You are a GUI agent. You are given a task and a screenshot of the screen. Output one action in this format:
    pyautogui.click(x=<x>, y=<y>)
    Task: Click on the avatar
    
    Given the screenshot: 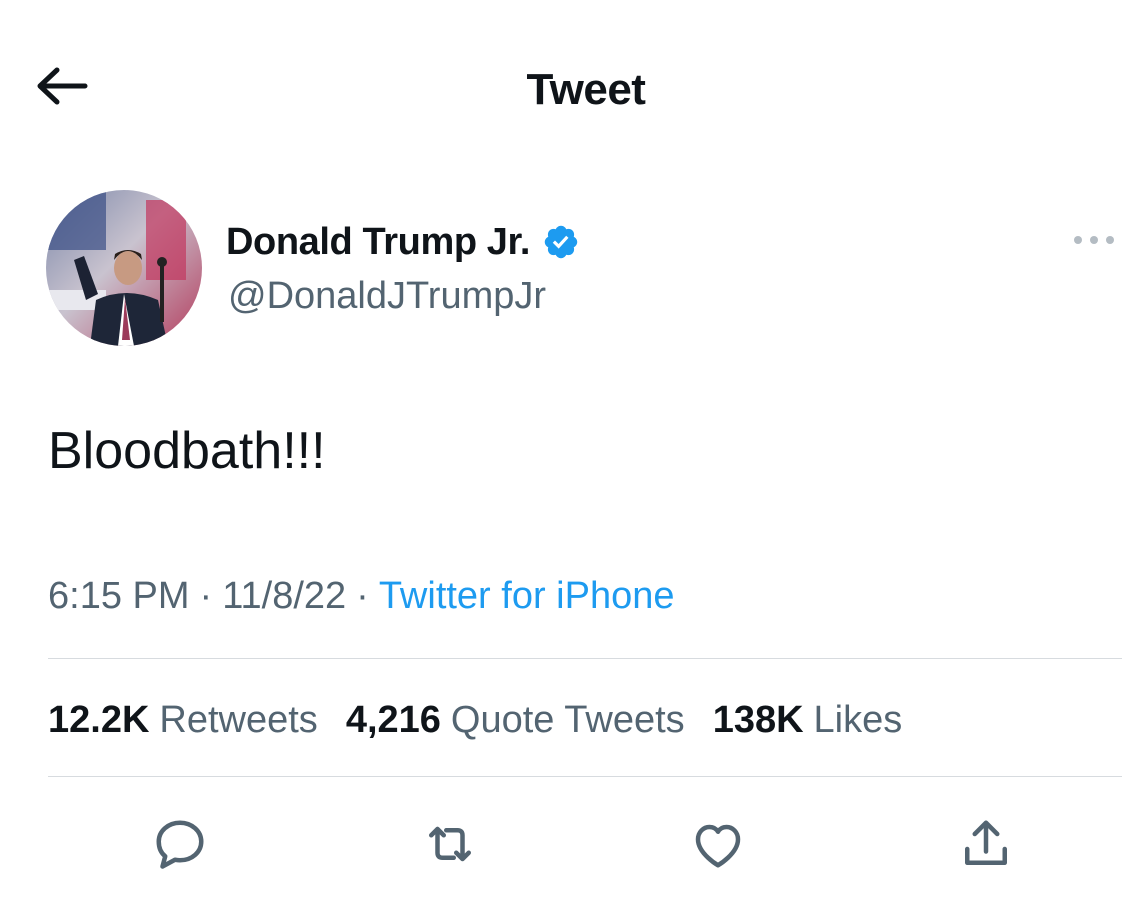 What is the action you would take?
    pyautogui.click(x=124, y=268)
    